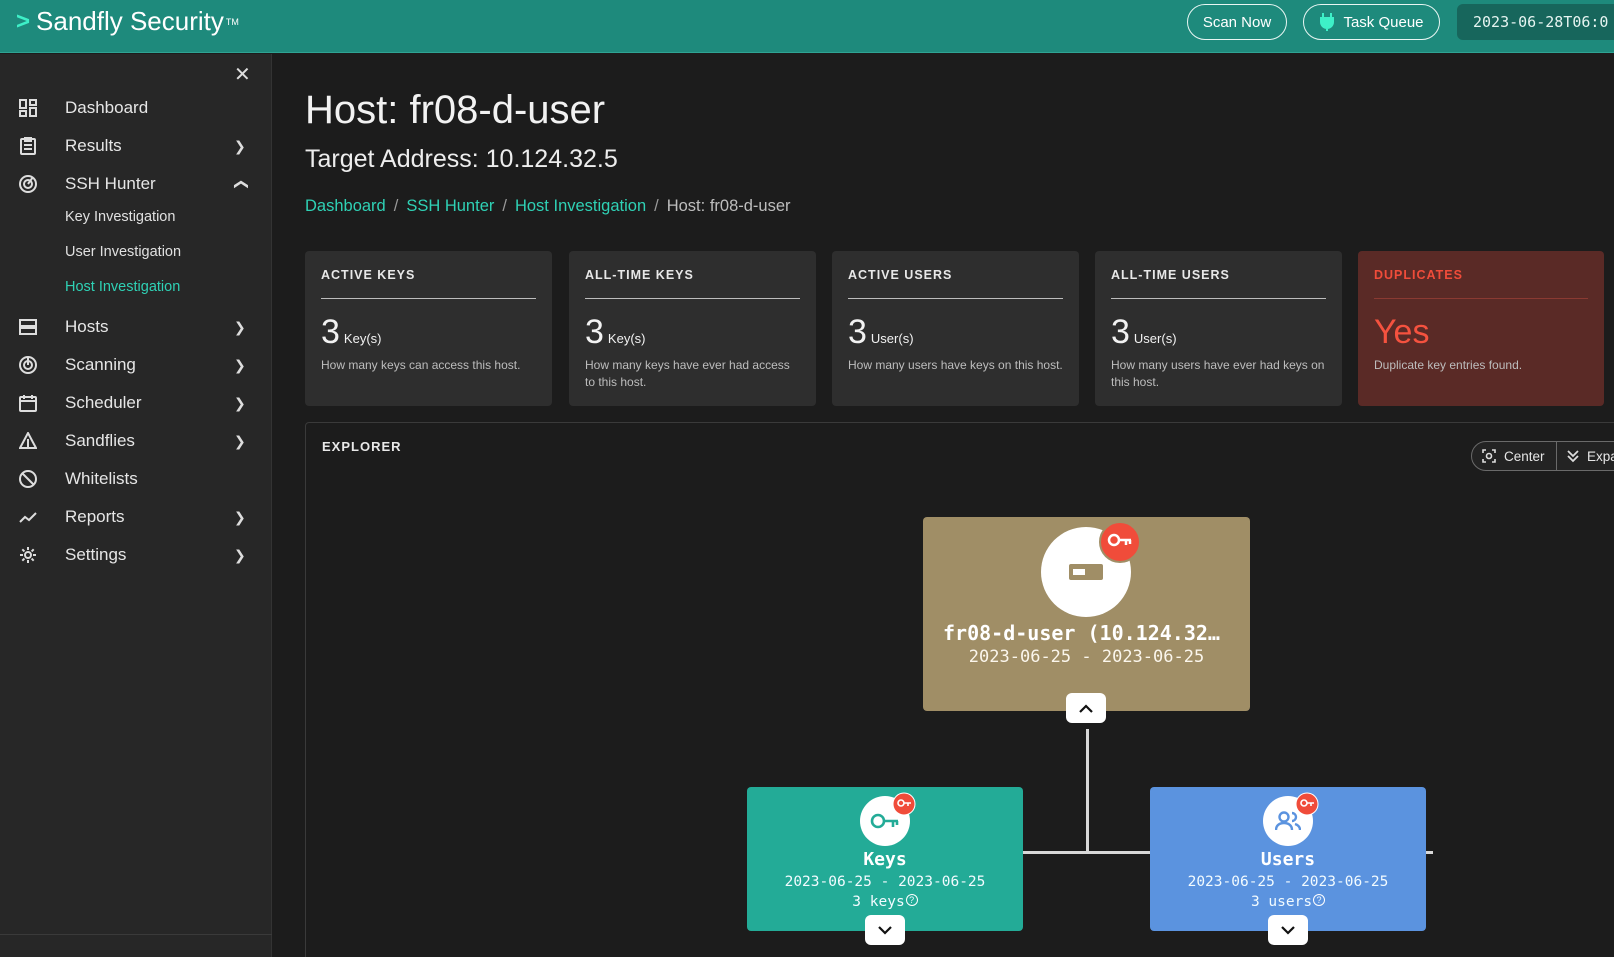 The height and width of the screenshot is (957, 1614). I want to click on sidebar-item-whitelists: Whitelists, so click(136, 479).